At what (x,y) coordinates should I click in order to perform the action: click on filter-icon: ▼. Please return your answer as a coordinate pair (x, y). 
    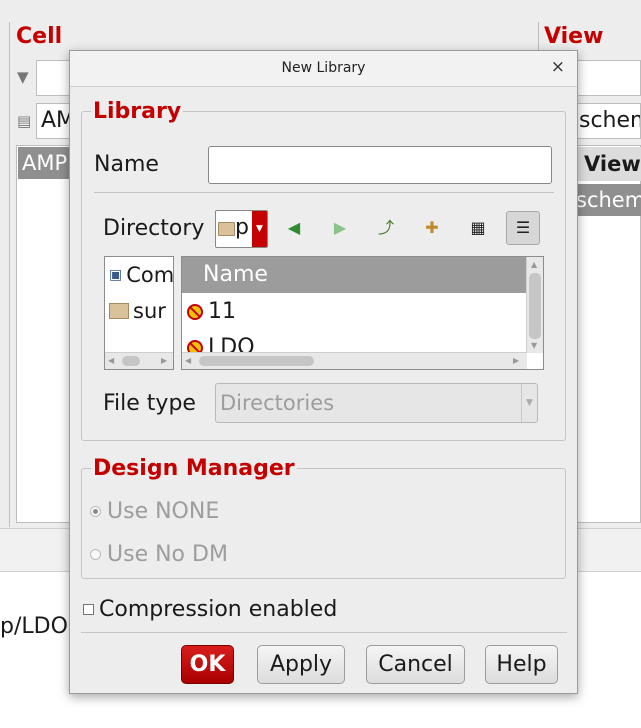
    Looking at the image, I should click on (23, 77).